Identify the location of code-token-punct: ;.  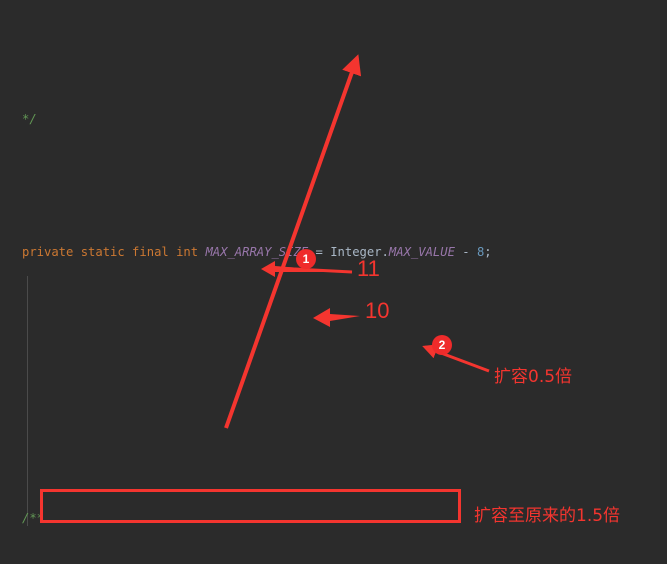
(488, 252).